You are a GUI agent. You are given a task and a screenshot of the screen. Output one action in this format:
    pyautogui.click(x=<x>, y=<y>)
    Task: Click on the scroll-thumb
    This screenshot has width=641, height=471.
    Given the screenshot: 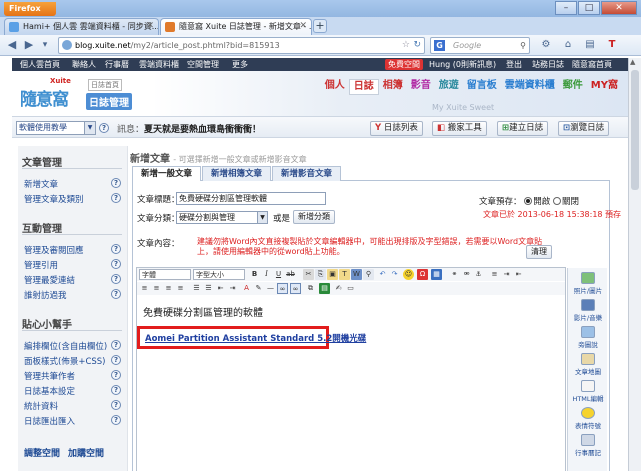 What is the action you would take?
    pyautogui.click(x=635, y=130)
    